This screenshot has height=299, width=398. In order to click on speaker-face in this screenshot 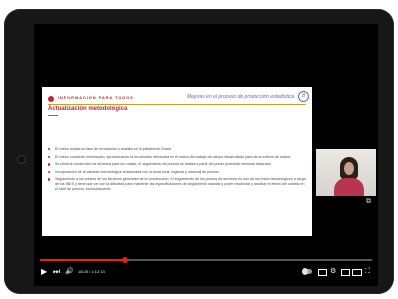, I will do `click(349, 168)`.